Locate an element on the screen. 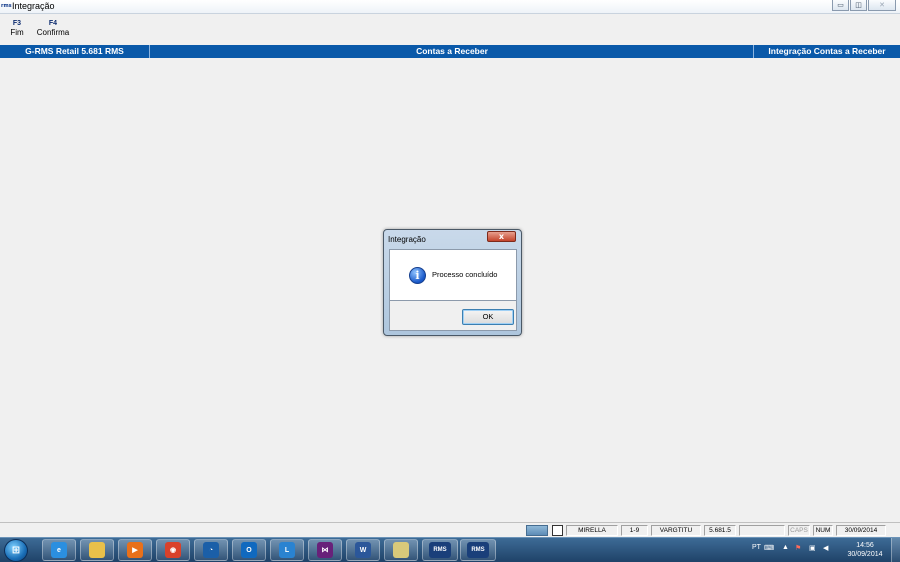 Image resolution: width=900 pixels, height=562 pixels. folder-icon is located at coordinates (401, 550).